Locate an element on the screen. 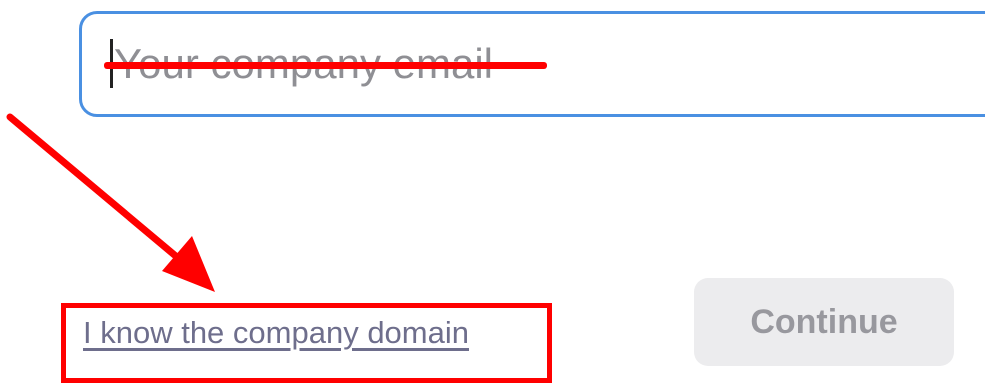 This screenshot has width=985, height=383. arrow-shaft is located at coordinates (100, 192).